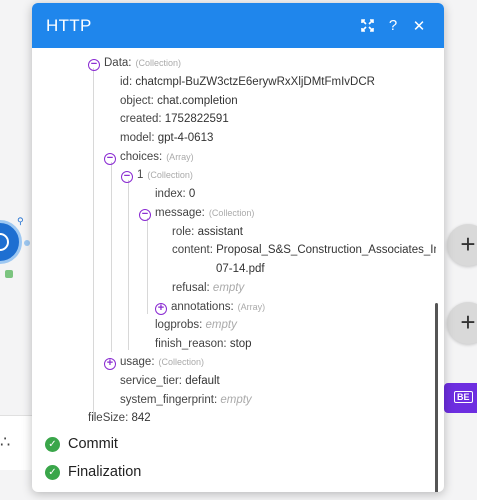 This screenshot has height=500, width=477. I want to click on key-label: message:, so click(180, 213).